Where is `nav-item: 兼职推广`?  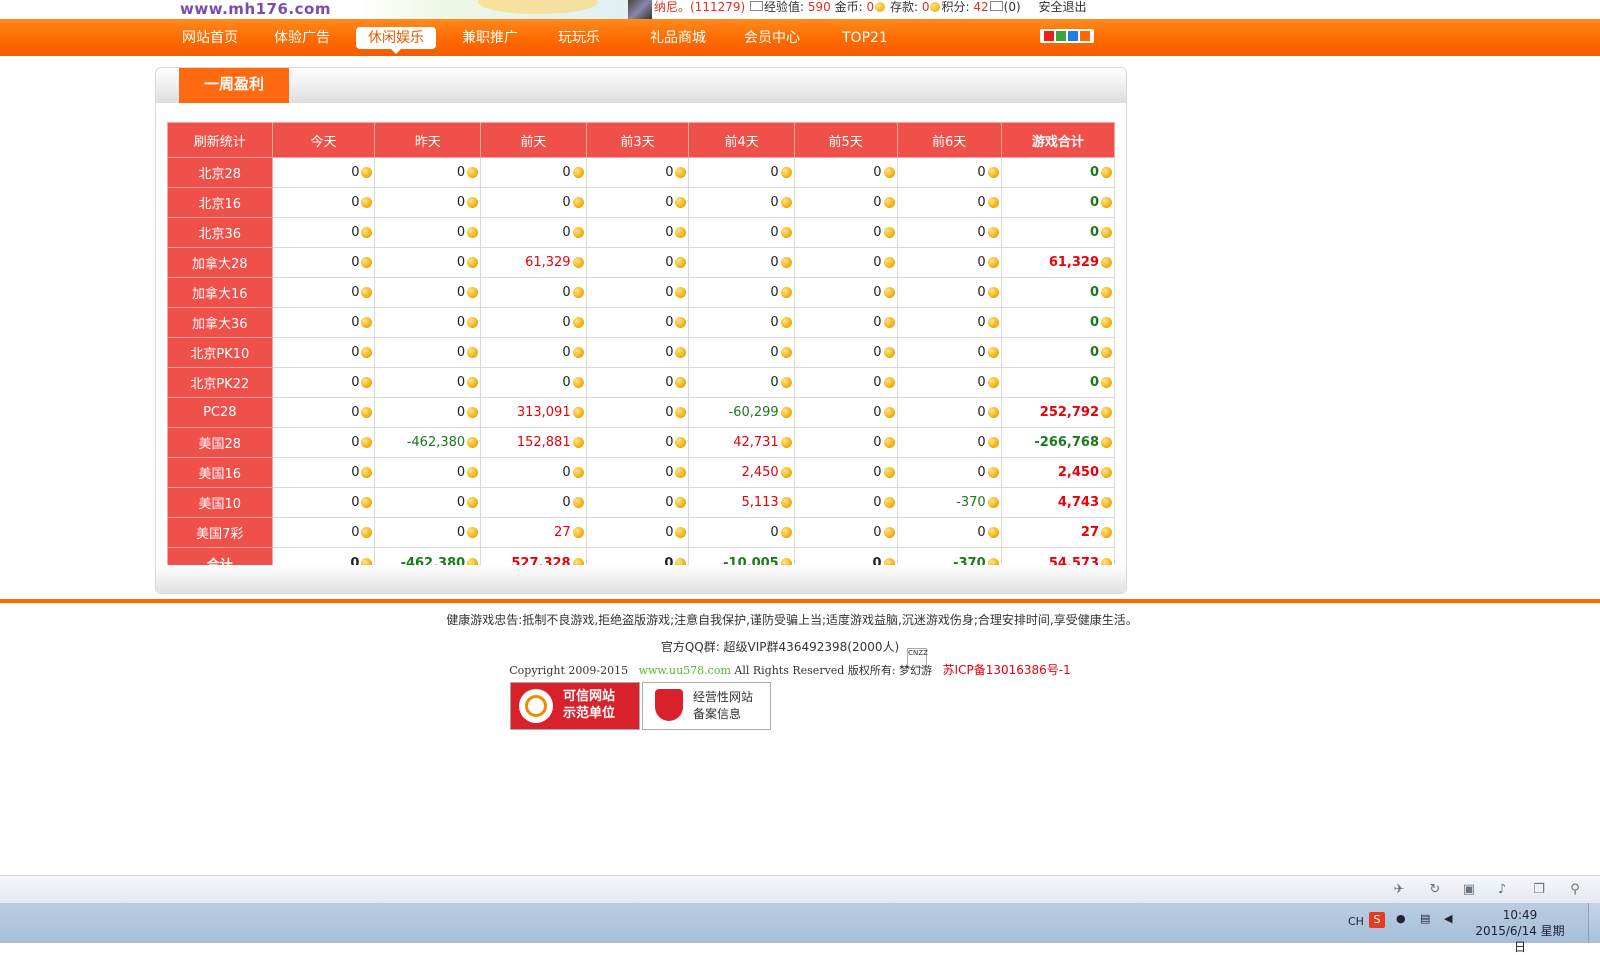 nav-item: 兼职推广 is located at coordinates (490, 38).